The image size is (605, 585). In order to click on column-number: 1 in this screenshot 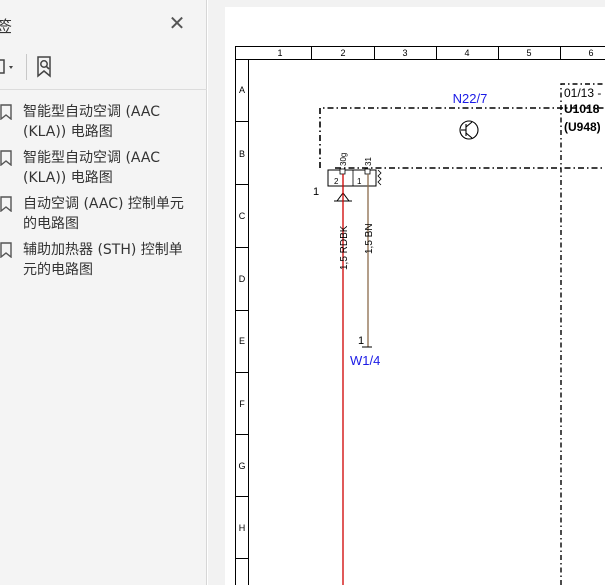, I will do `click(279, 53)`.